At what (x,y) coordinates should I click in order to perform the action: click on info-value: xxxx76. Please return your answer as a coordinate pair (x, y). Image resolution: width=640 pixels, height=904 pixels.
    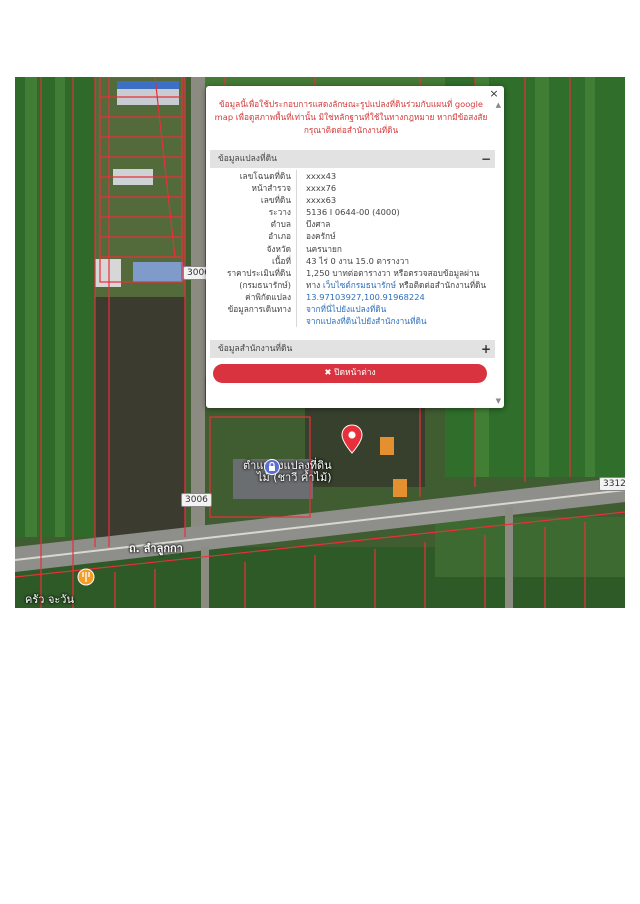
    Looking at the image, I should click on (321, 188).